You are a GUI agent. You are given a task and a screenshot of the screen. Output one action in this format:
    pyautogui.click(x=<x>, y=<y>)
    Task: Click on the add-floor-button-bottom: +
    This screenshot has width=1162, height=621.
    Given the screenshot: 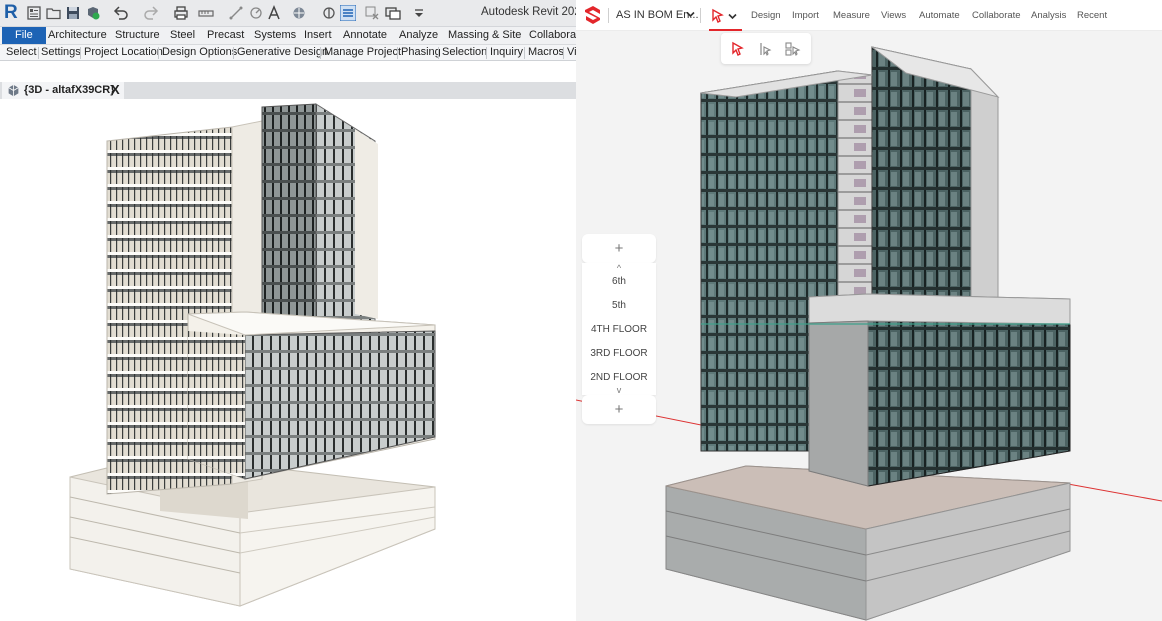 What is the action you would take?
    pyautogui.click(x=619, y=409)
    